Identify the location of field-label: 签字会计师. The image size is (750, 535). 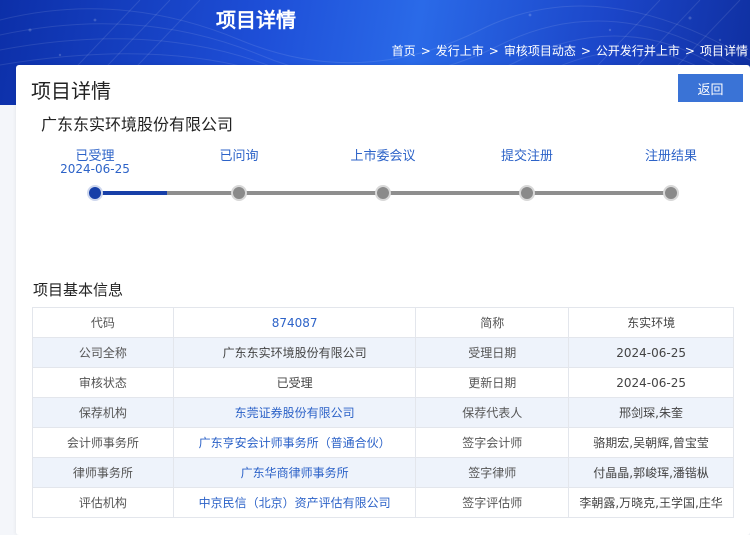
(492, 442).